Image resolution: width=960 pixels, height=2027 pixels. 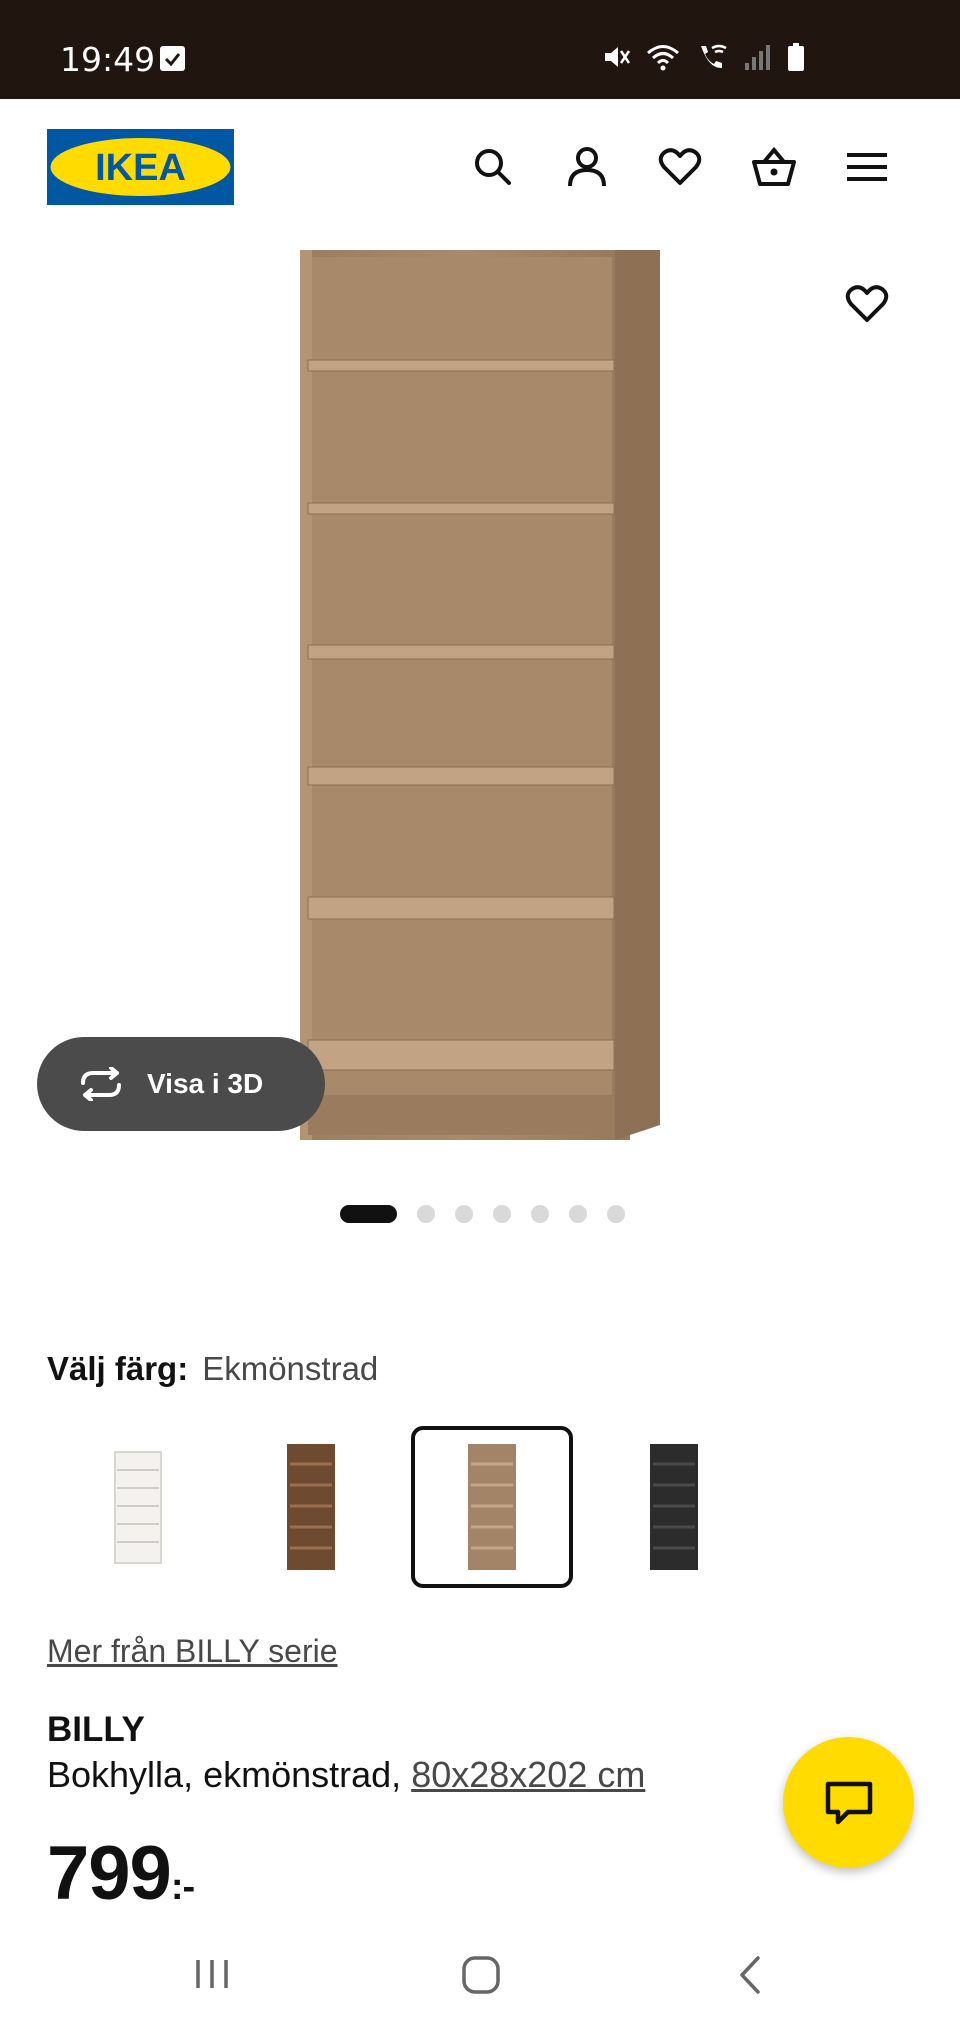 I want to click on status-icons, so click(x=703, y=57).